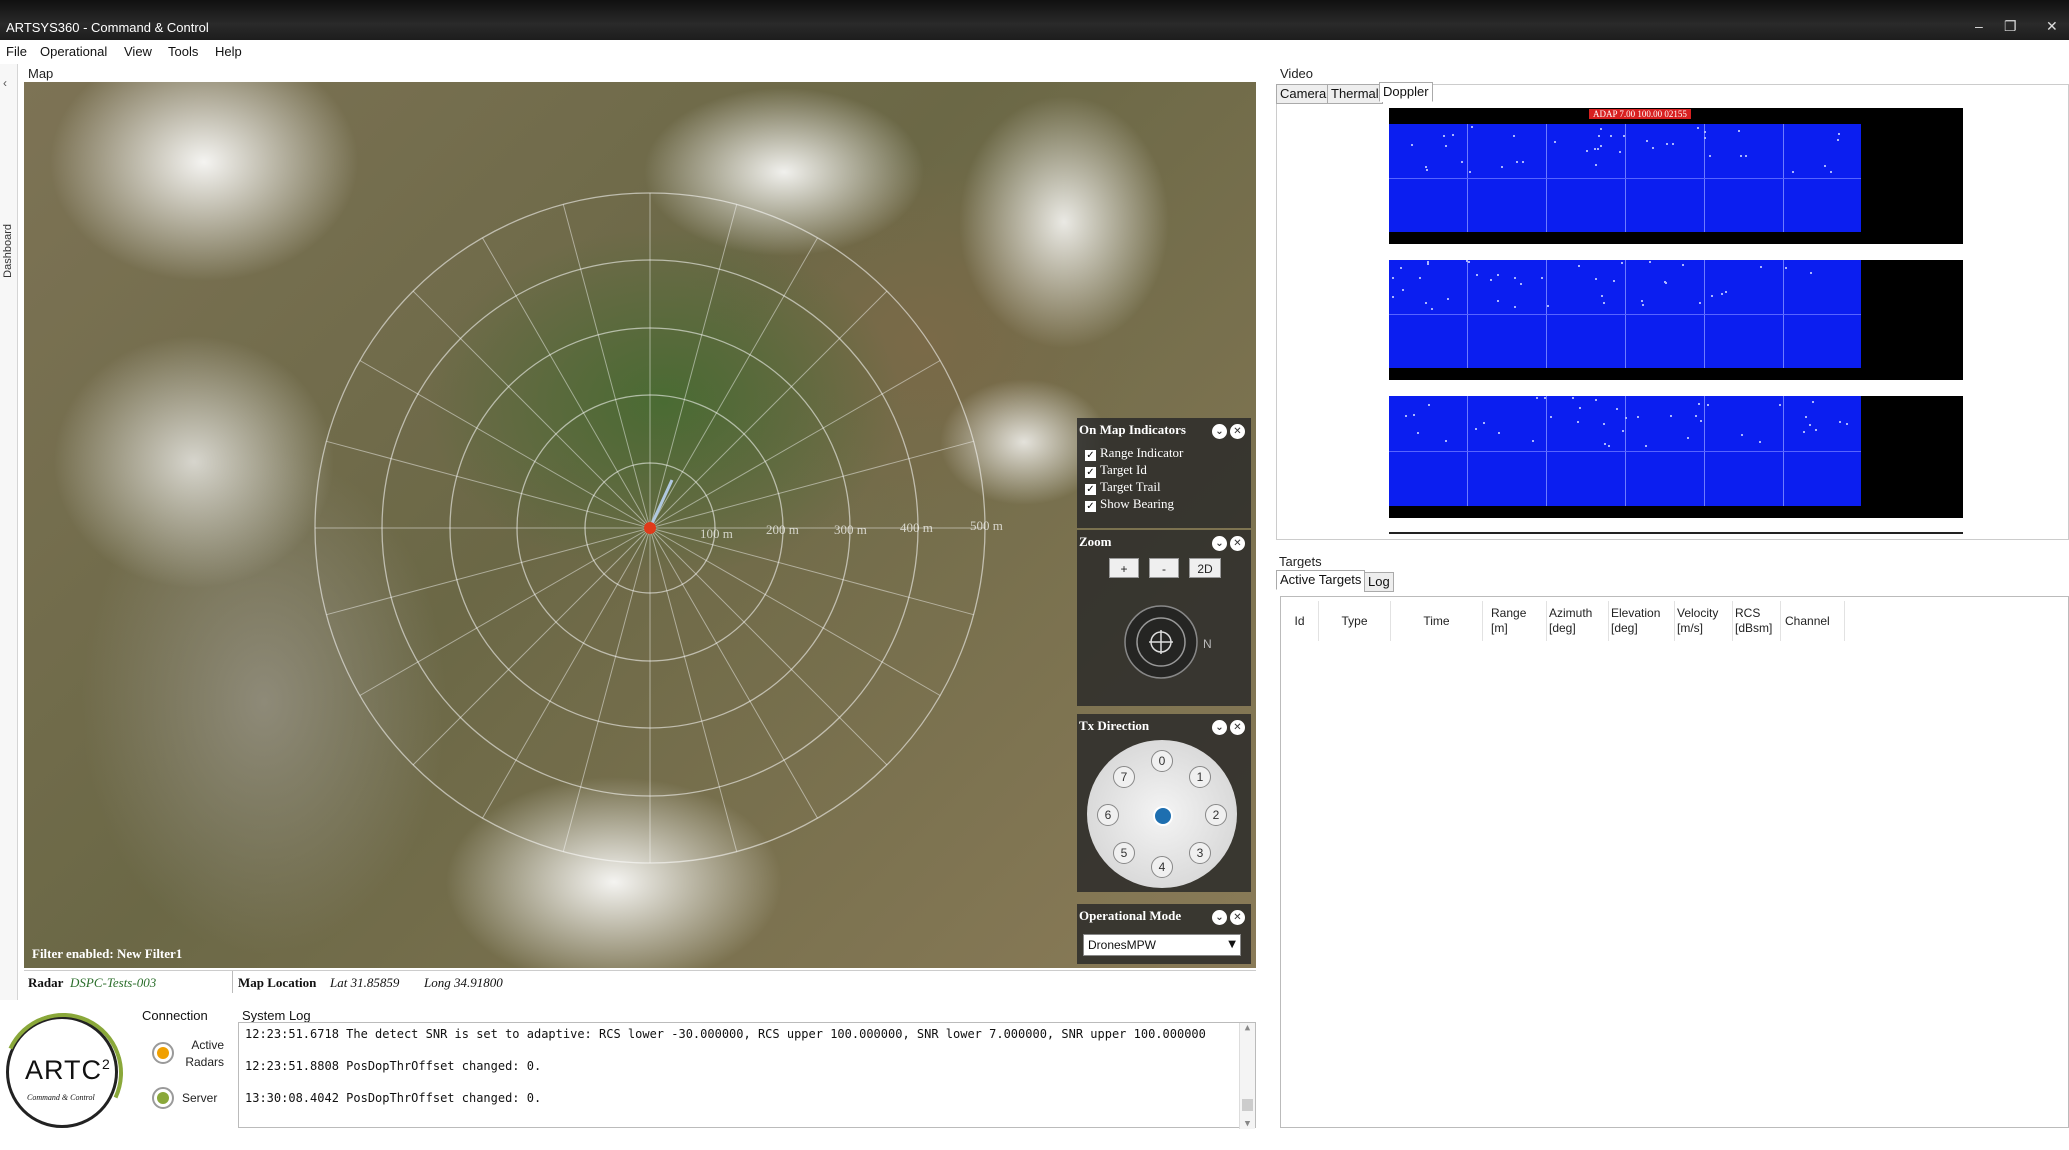  Describe the element at coordinates (8, 251) in the screenshot. I see `dashboard-label: Dashboard` at that location.